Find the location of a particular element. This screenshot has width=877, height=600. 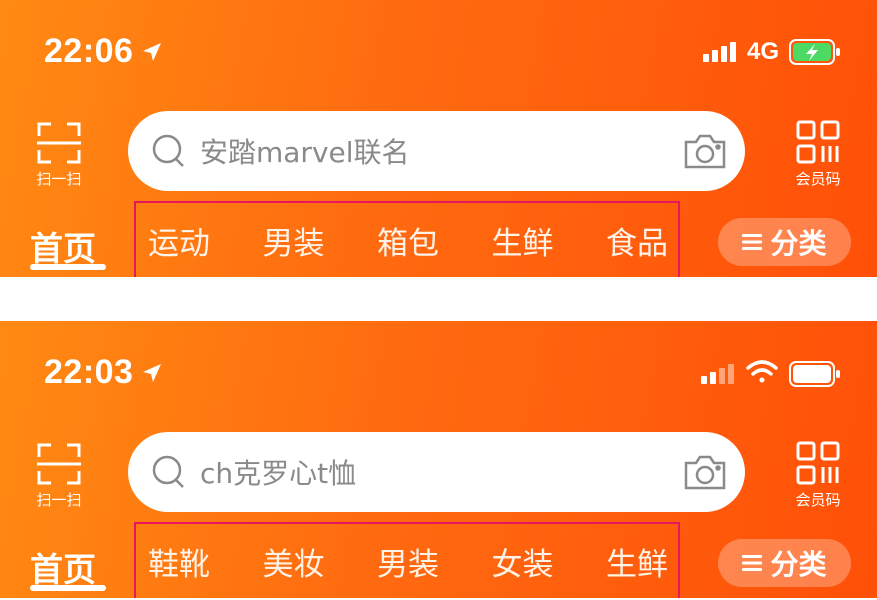

wifi-icon is located at coordinates (762, 374).